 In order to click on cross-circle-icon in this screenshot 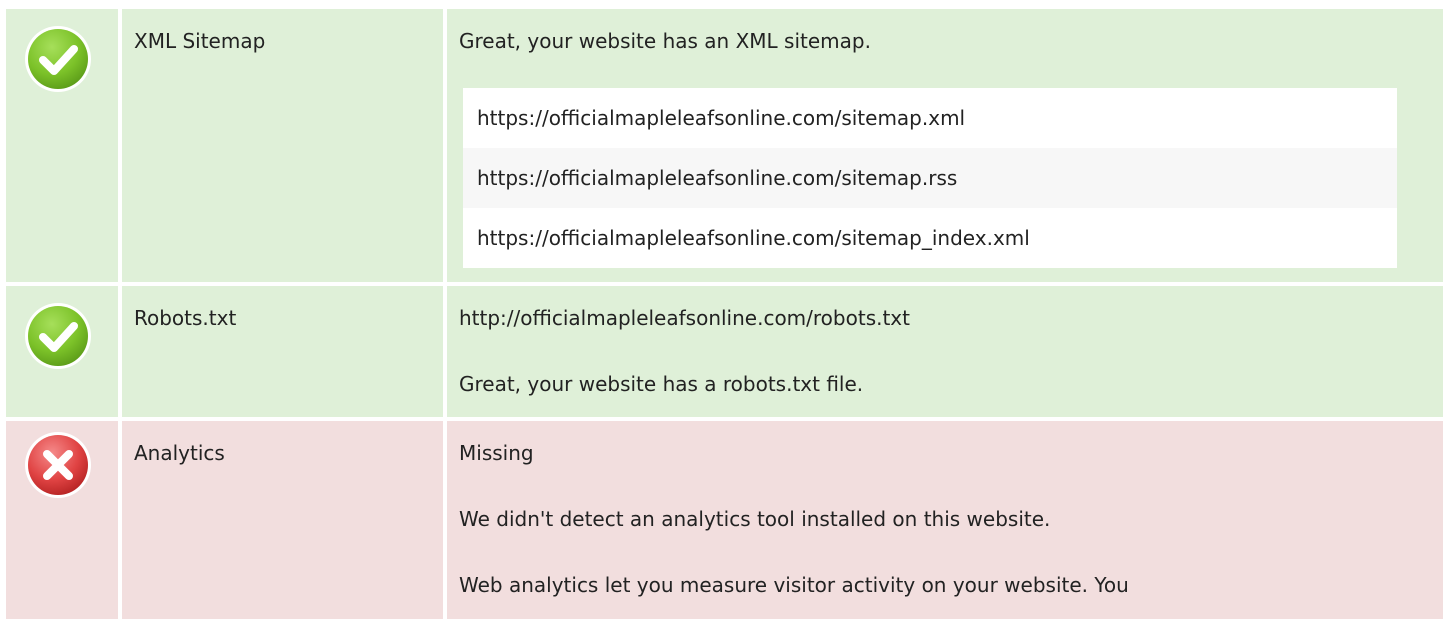, I will do `click(58, 465)`.